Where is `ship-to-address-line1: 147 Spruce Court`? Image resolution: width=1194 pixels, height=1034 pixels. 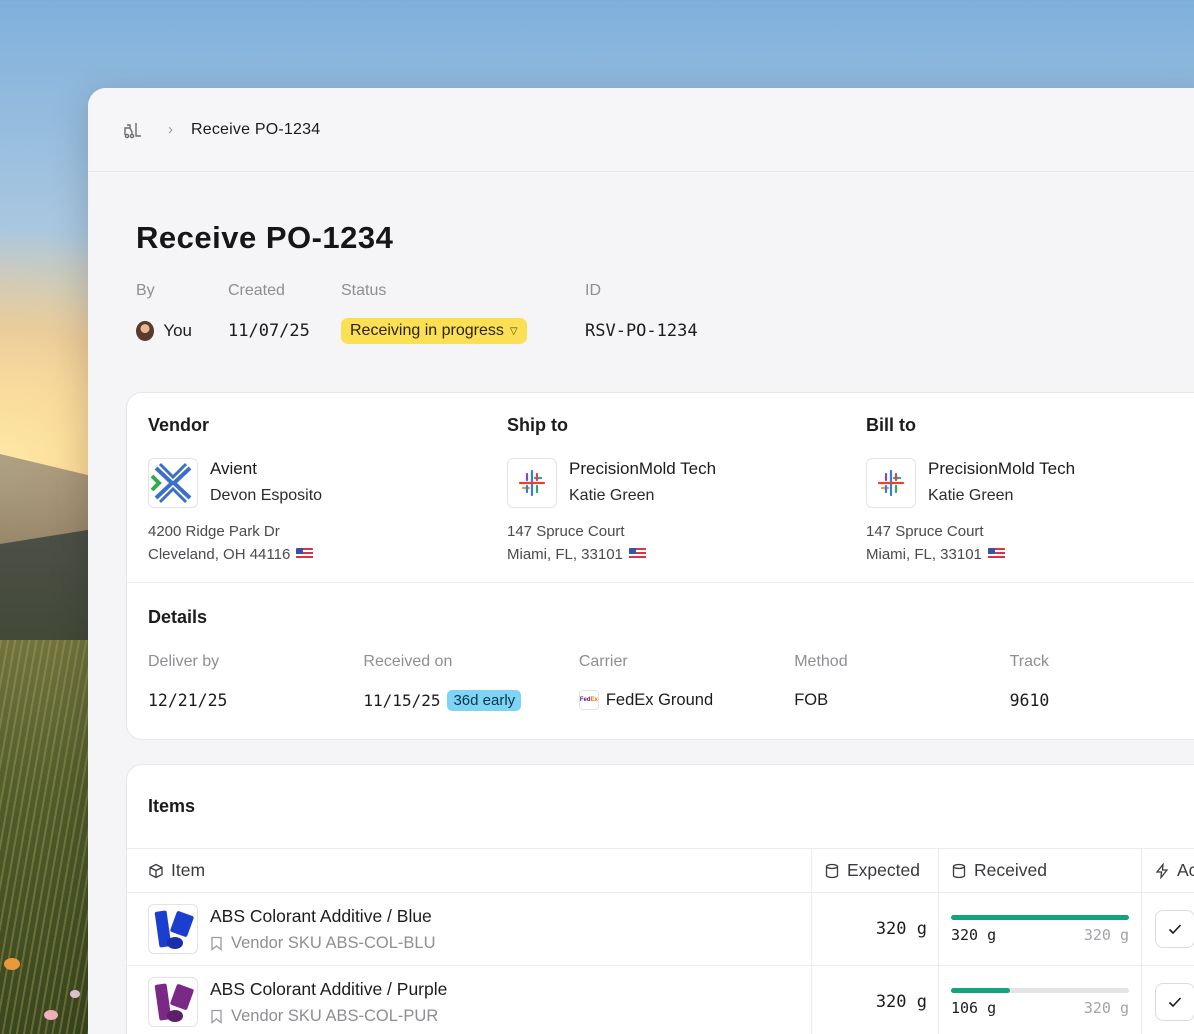
ship-to-address-line1: 147 Spruce Court is located at coordinates (566, 531).